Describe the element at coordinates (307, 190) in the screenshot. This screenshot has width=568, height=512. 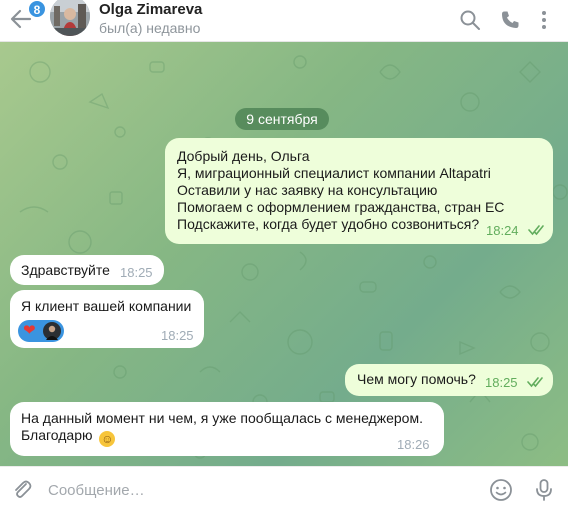
I see `message-text-line: Оставили у нас заявку на консультацию` at that location.